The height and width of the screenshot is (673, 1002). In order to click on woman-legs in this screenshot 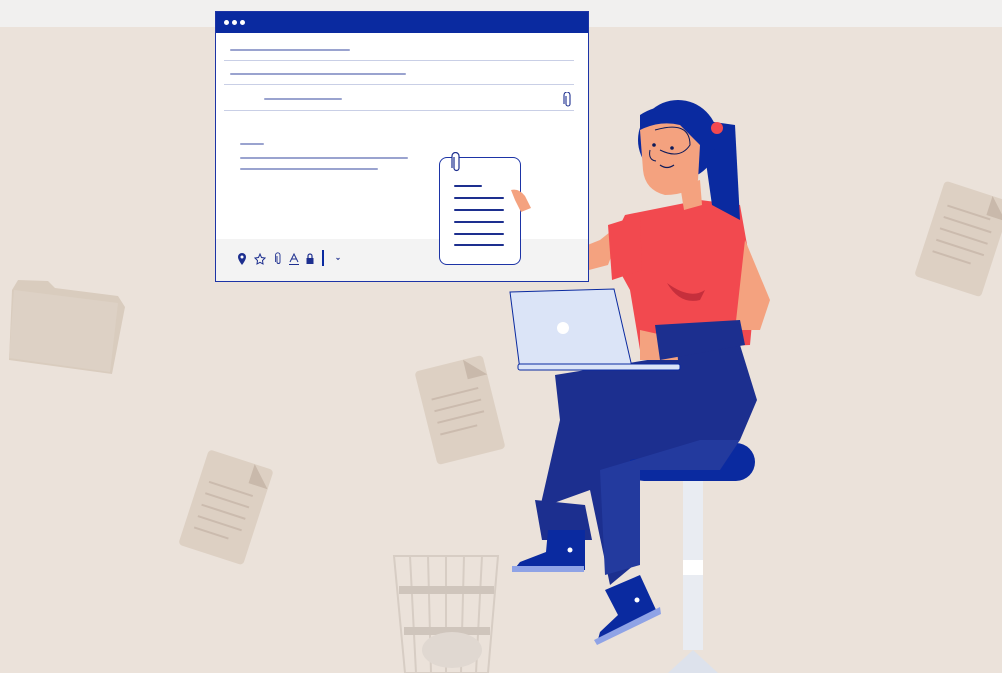, I will do `click(634, 495)`.